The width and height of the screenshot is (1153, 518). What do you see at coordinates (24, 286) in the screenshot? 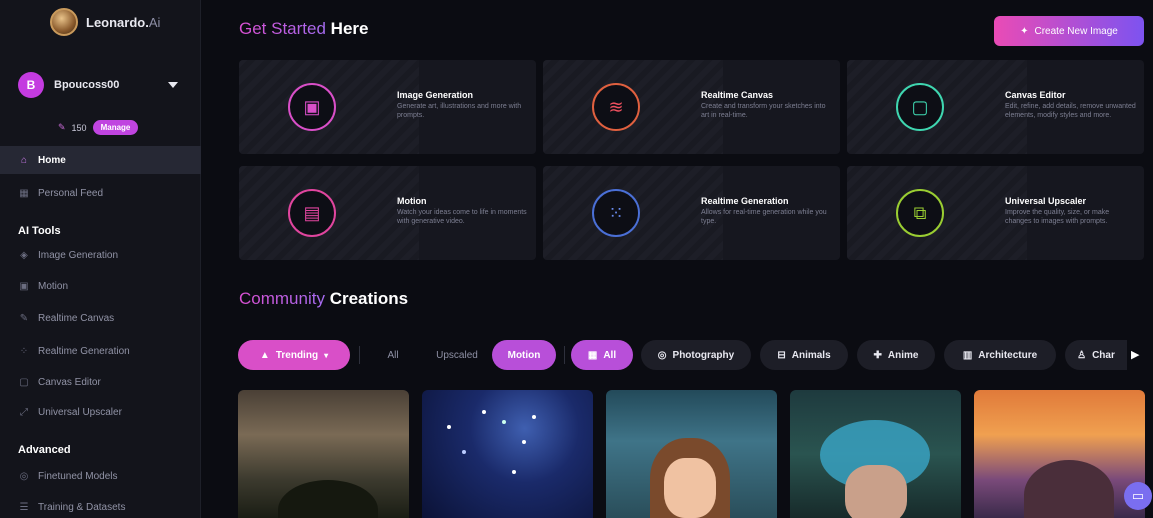
I see `motion-icon: ▣` at bounding box center [24, 286].